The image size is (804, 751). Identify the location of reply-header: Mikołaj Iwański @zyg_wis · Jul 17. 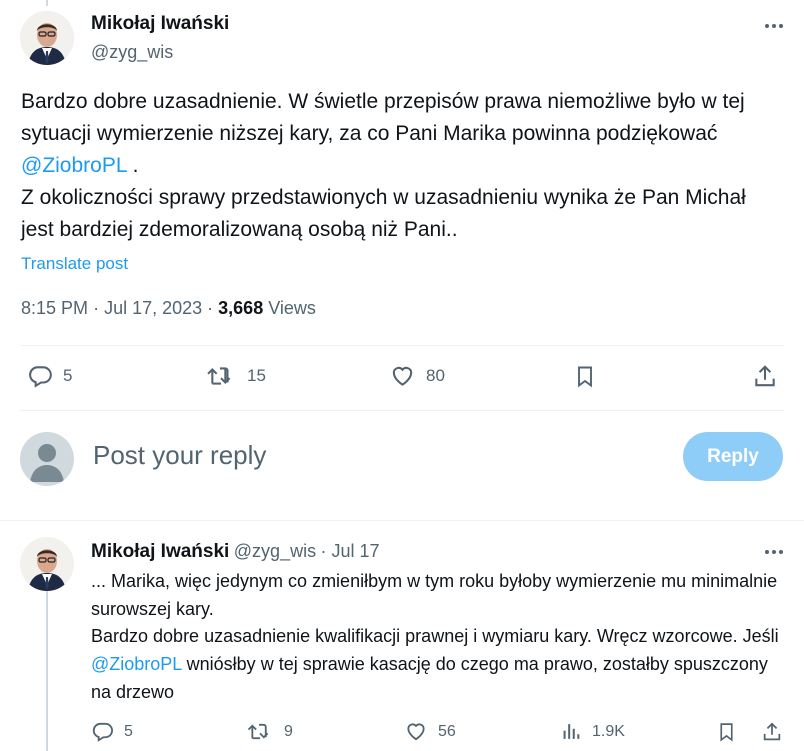
(235, 551).